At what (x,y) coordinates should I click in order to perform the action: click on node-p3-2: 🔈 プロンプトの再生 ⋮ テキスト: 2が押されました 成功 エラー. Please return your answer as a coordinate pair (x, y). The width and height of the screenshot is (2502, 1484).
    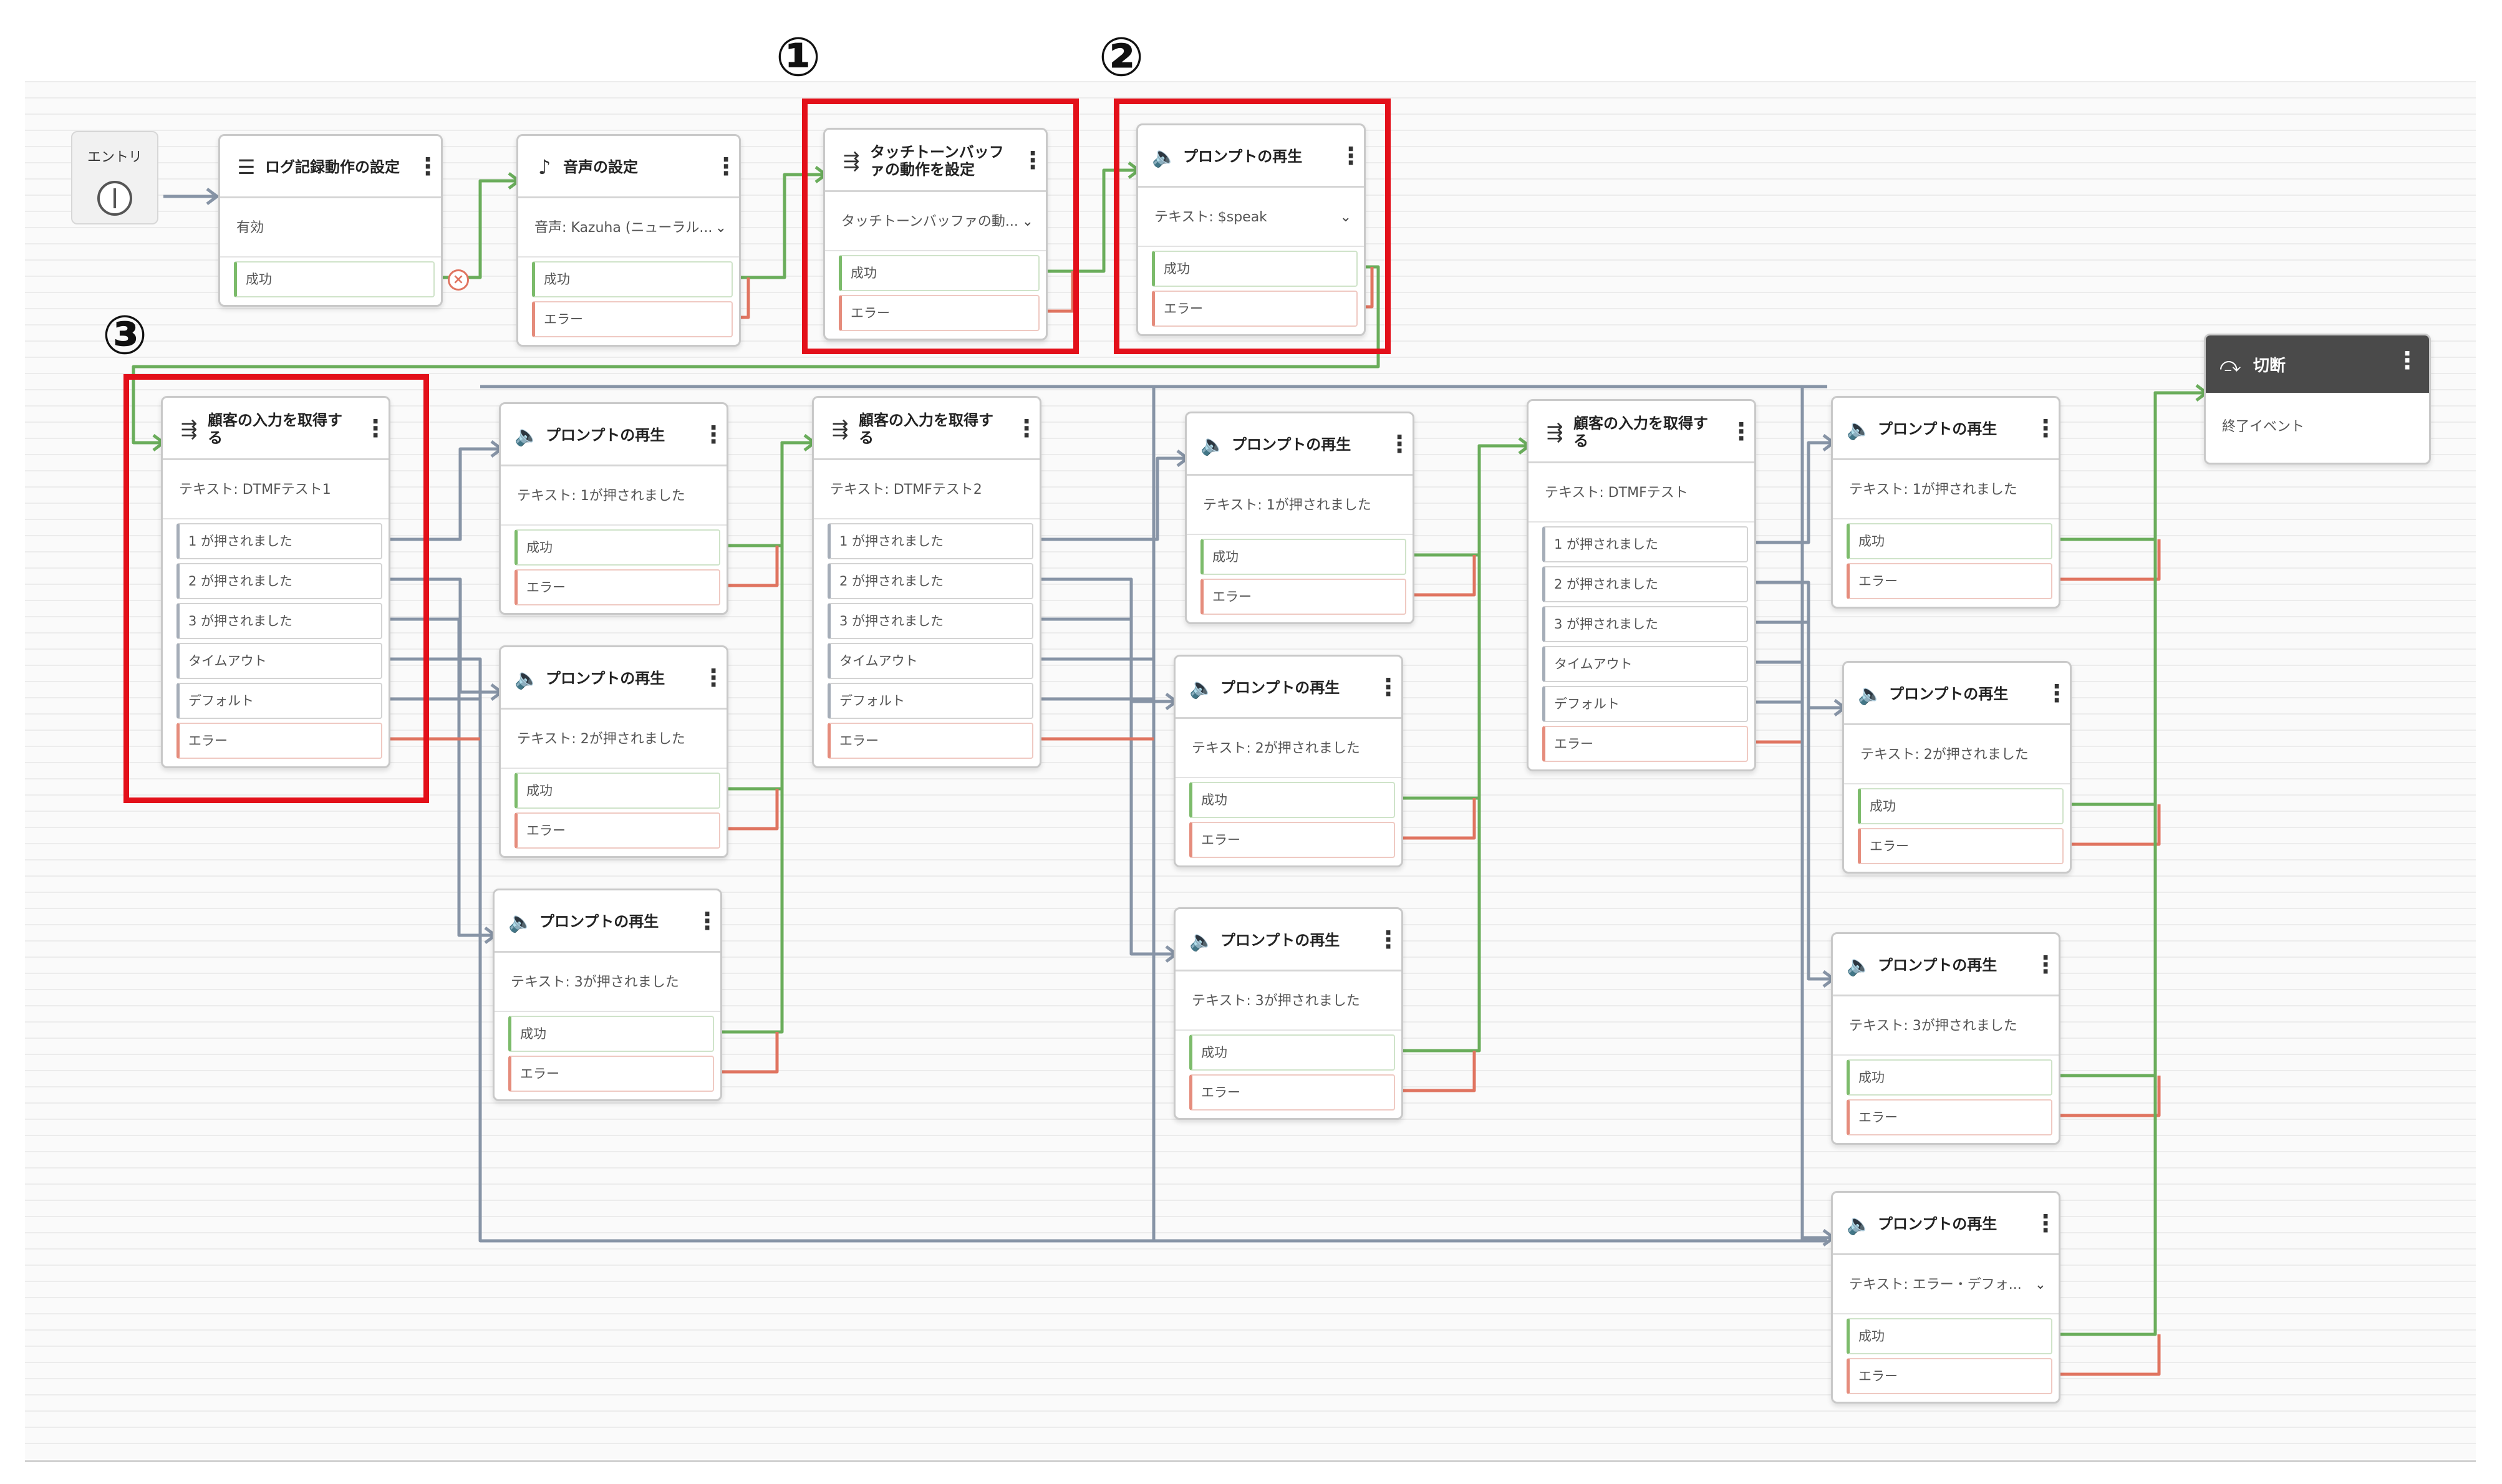
    Looking at the image, I should click on (1957, 767).